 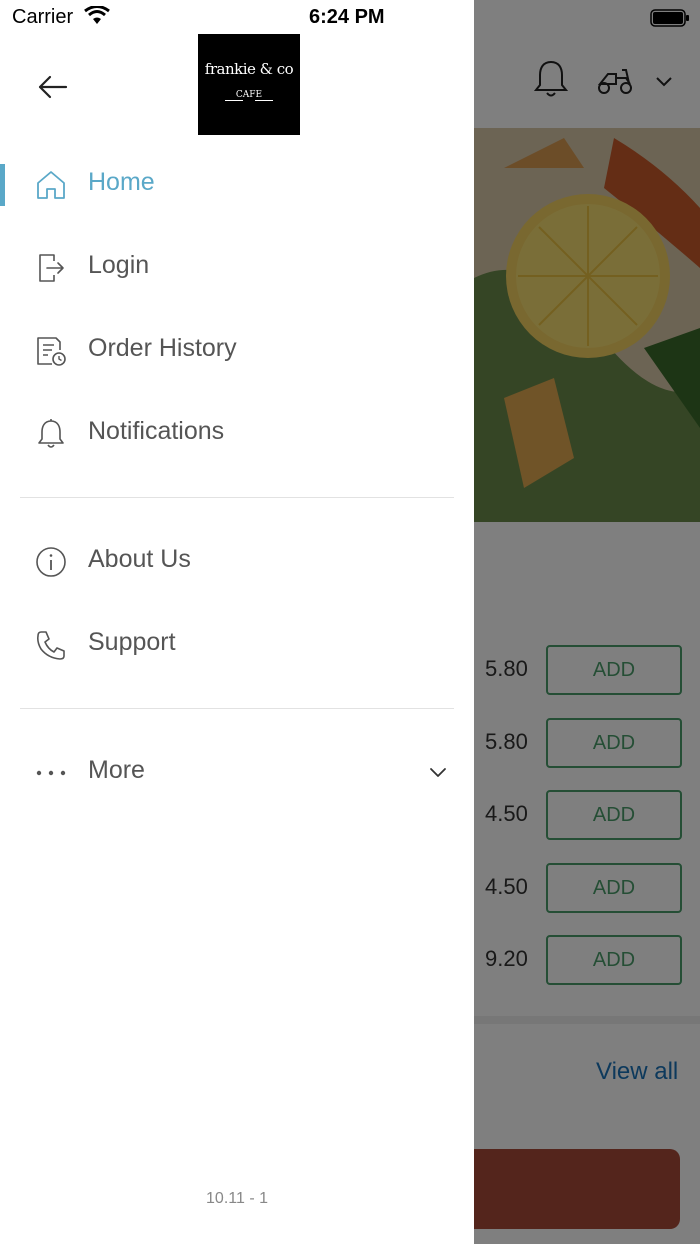 I want to click on wifi-icon, so click(x=97, y=15).